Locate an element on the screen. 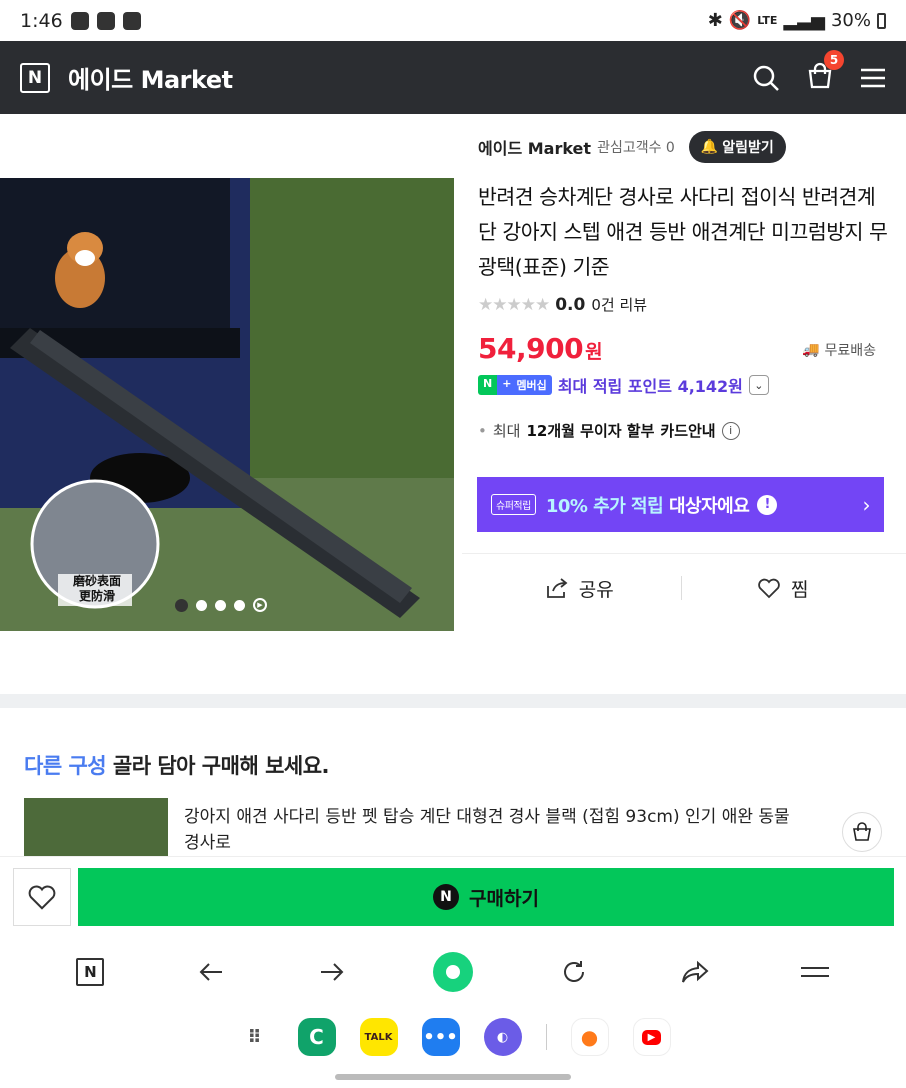 The width and height of the screenshot is (906, 1088). naver-plus-membership-badge: N + 멤버십 is located at coordinates (515, 385).